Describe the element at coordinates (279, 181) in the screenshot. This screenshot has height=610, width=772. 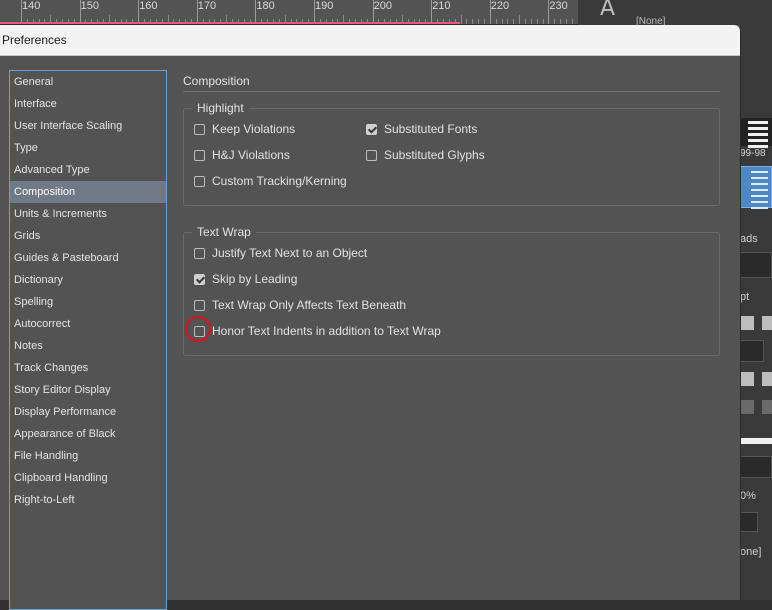
I see `custom-tracking-label: Custom Tracking/Kerning` at that location.